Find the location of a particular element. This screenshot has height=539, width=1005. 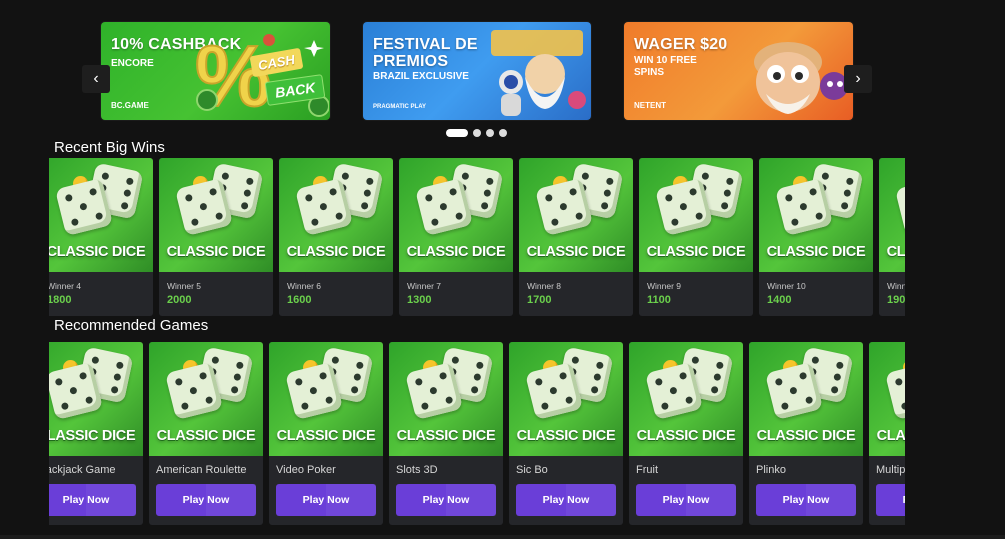

win-card: CLASSIC DICE Winner 6 1600 is located at coordinates (336, 237).